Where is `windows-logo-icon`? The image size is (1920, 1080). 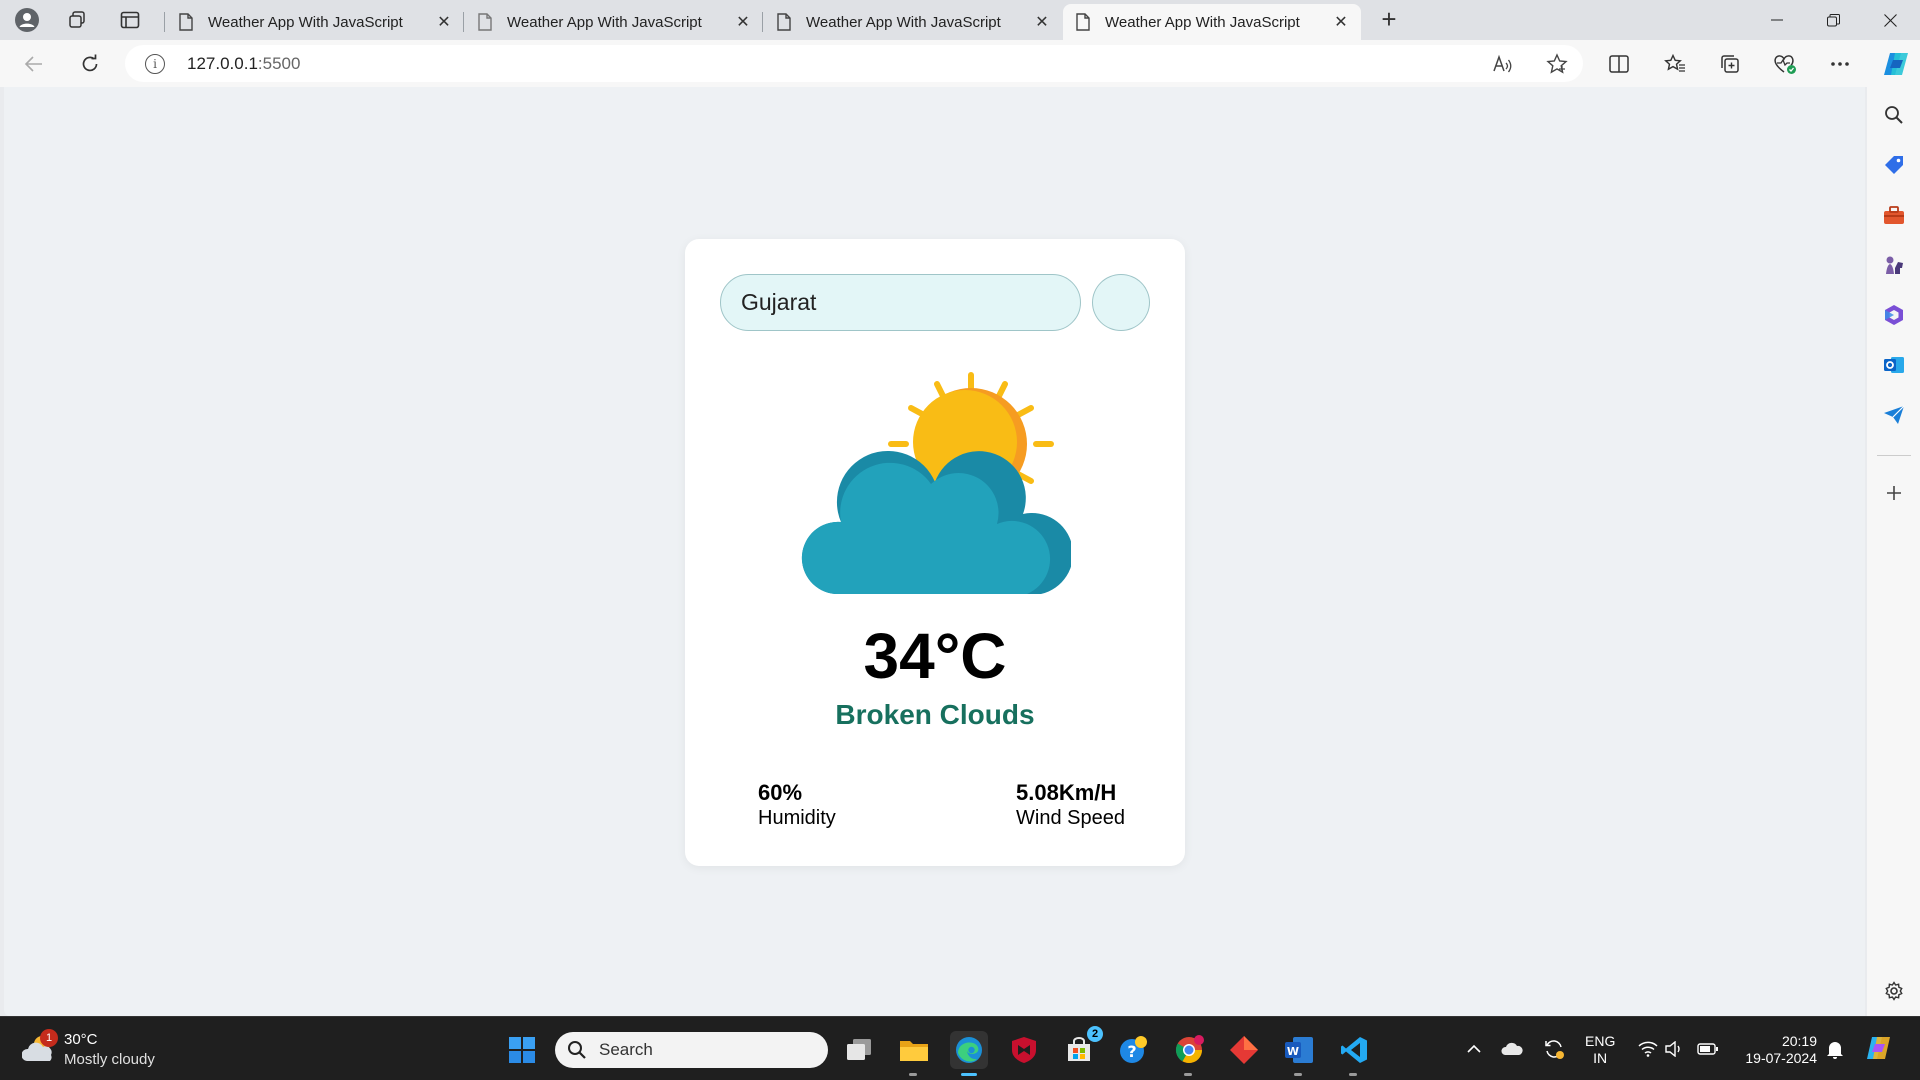
windows-logo-icon is located at coordinates (522, 1050).